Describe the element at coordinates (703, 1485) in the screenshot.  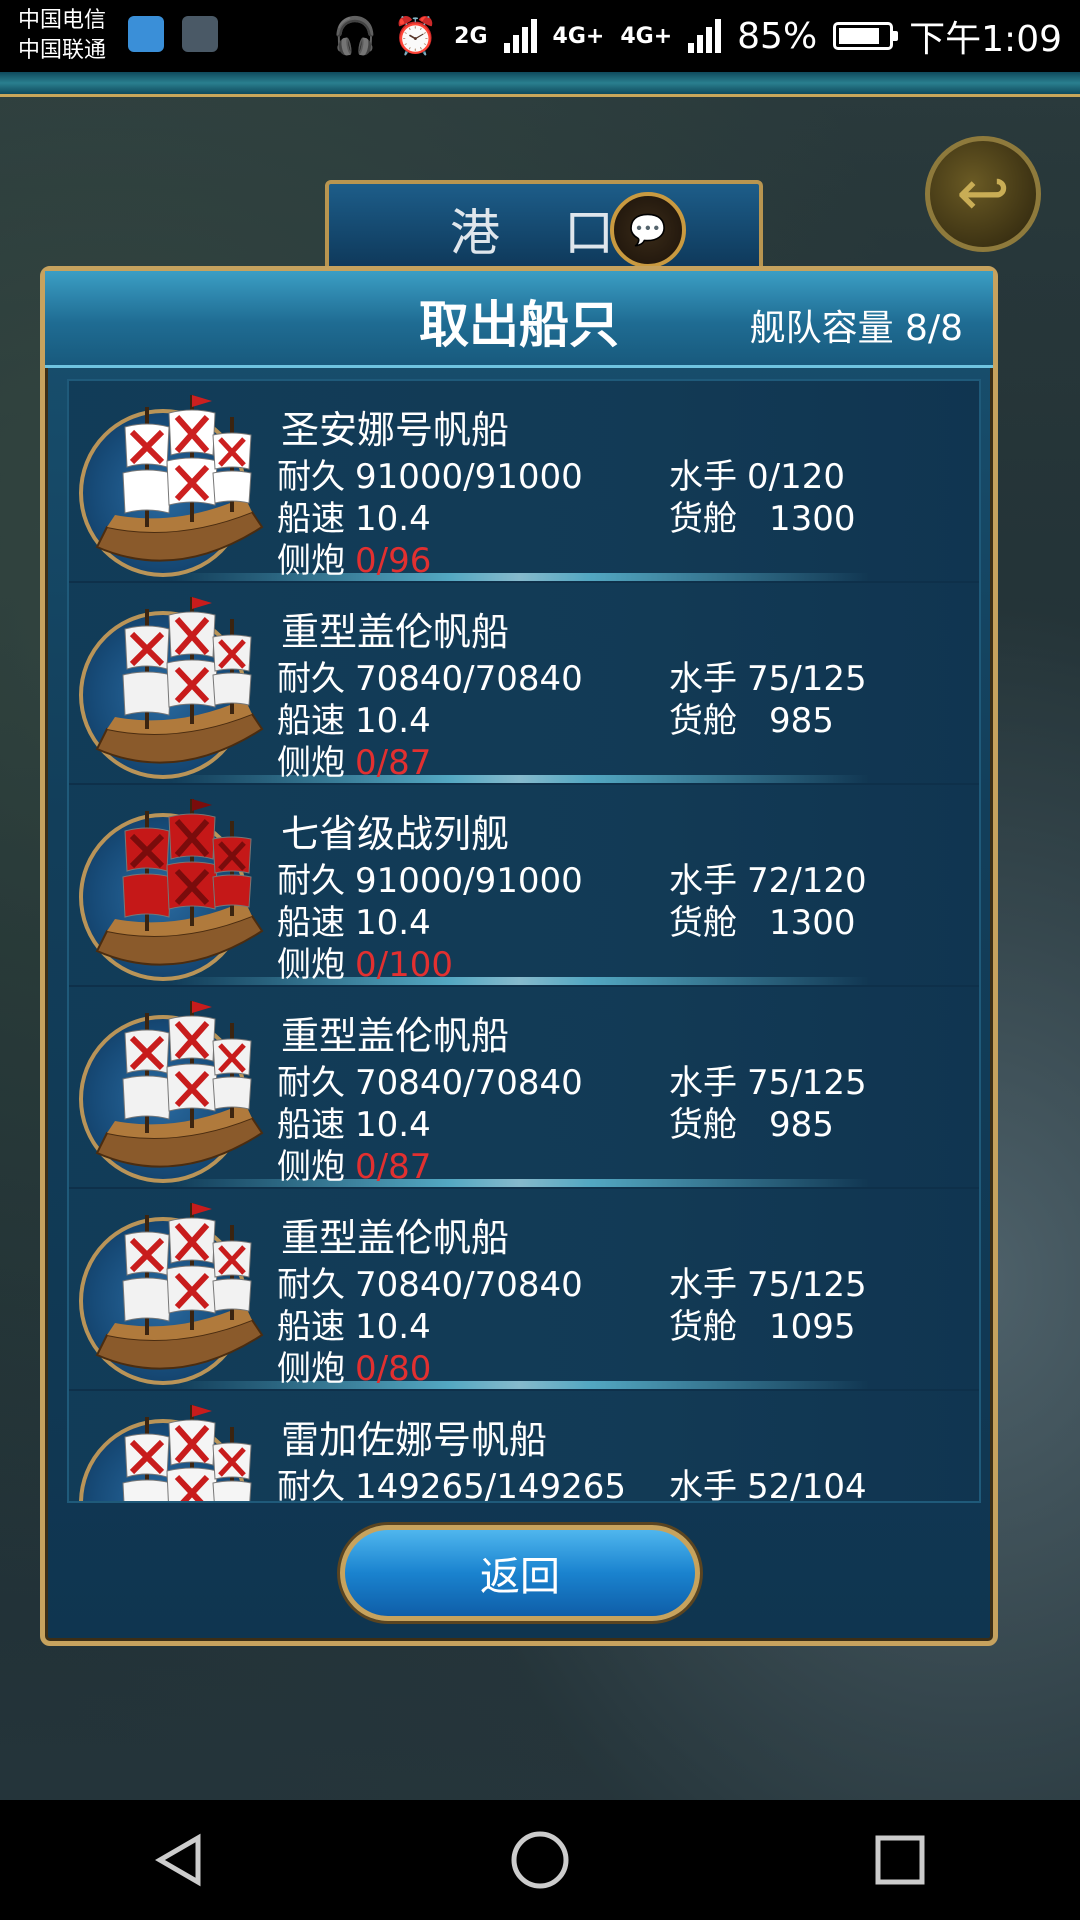
I see `stat-label-sailors: 水手` at that location.